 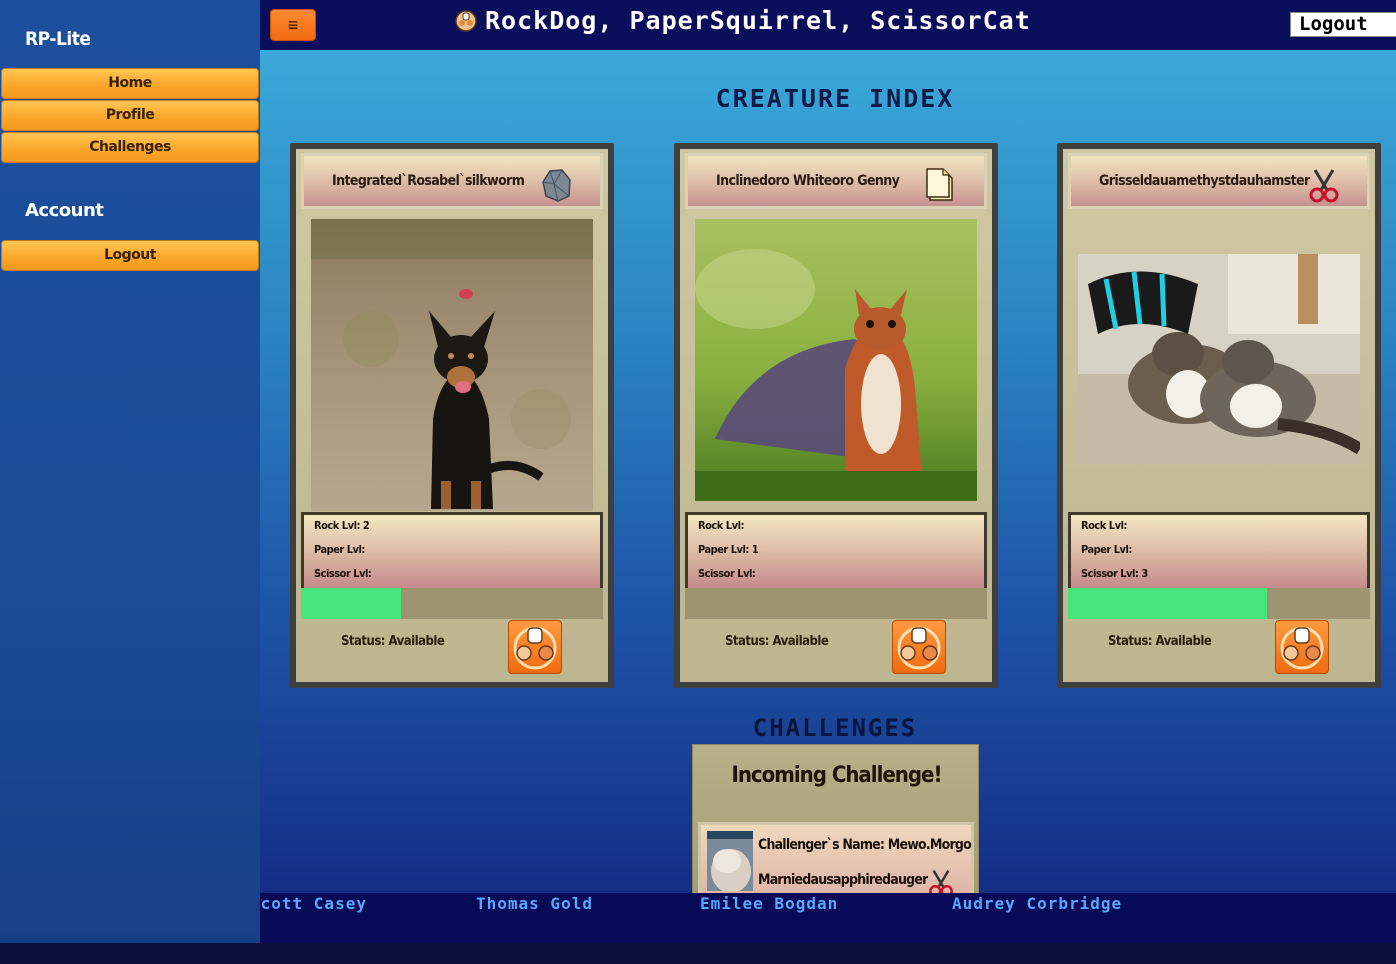 I want to click on hamburger-menu-button: ≡, so click(x=293, y=25).